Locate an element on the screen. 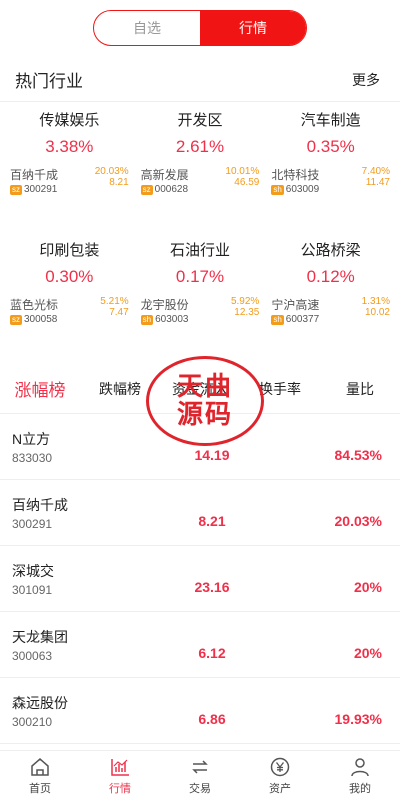 Image resolution: width=400 pixels, height=800 pixels. industry-name: 公路桥梁 is located at coordinates (330, 250).